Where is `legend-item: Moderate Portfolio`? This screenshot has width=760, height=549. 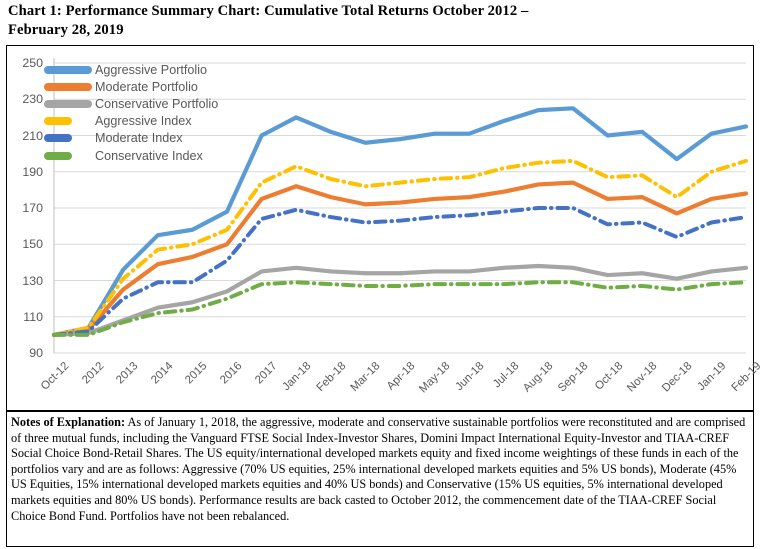 legend-item: Moderate Portfolio is located at coordinates (151, 86).